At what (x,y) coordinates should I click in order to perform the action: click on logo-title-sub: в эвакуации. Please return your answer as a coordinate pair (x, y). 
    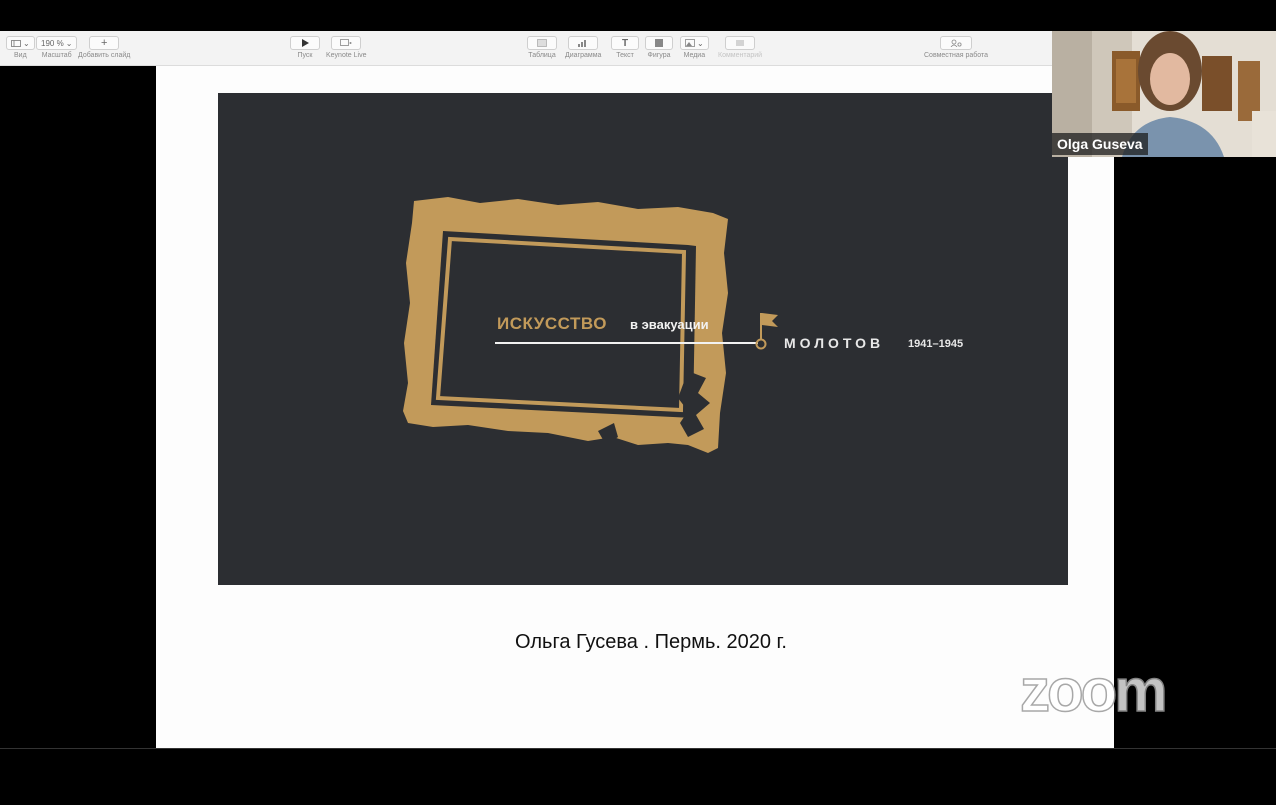
    Looking at the image, I should click on (669, 324).